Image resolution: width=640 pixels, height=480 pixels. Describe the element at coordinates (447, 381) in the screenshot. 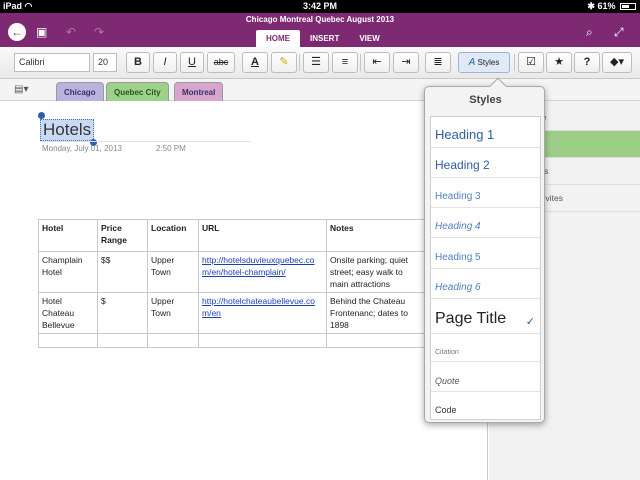

I see `style-label: Quote` at that location.